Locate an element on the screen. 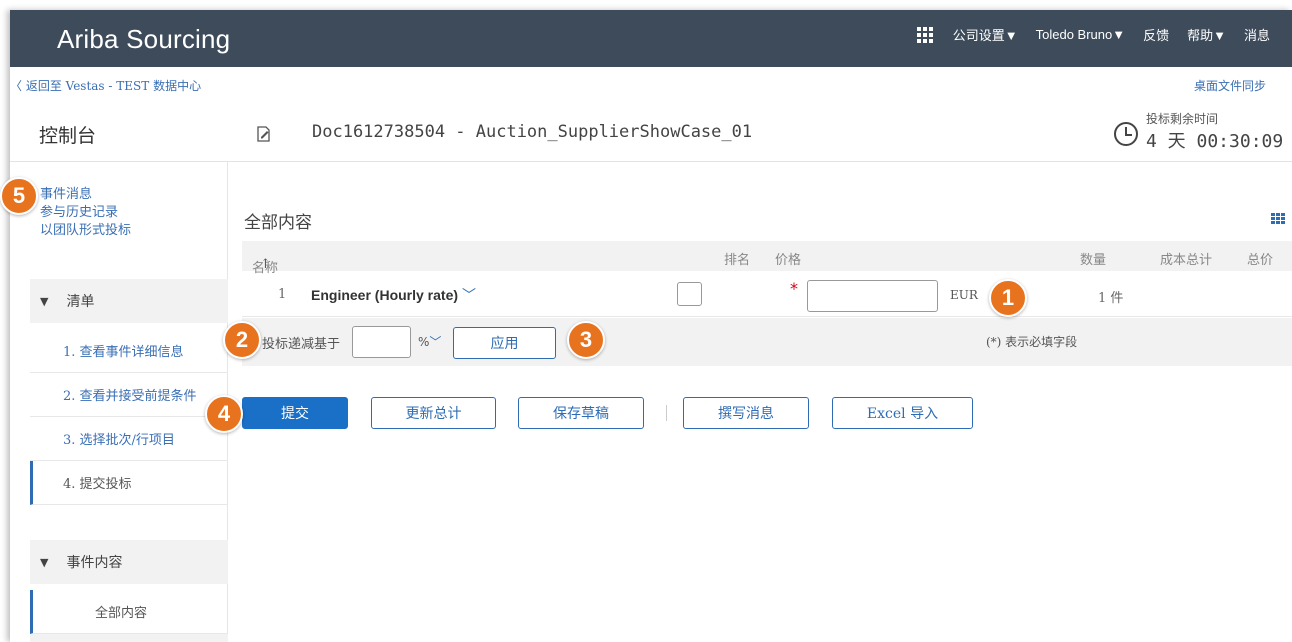  event-content-section: ▼ 事件内容 is located at coordinates (129, 562).